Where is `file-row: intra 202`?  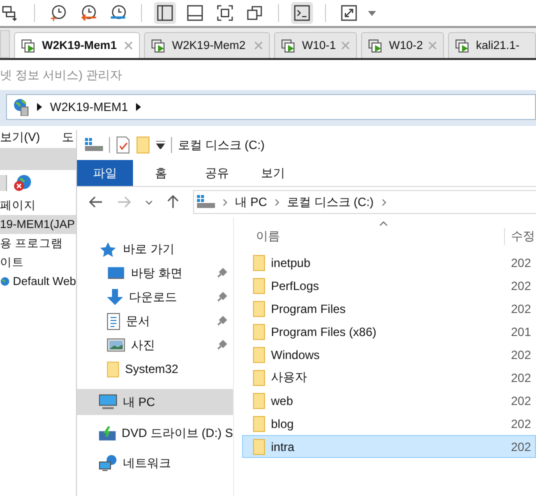 file-row: intra 202 is located at coordinates (389, 446).